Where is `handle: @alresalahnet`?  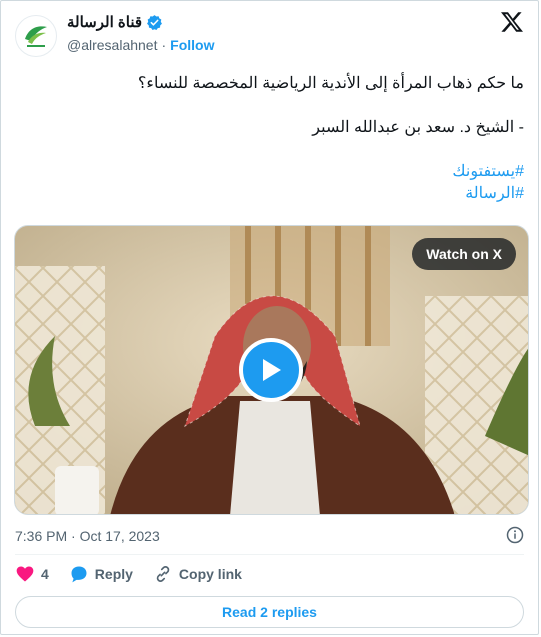 handle: @alresalahnet is located at coordinates (112, 45).